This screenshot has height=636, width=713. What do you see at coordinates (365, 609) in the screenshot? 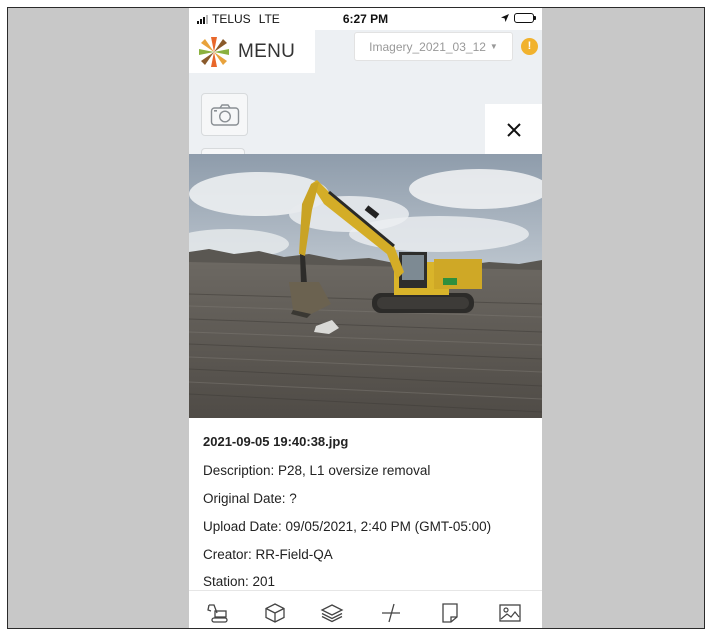
I see `bottom-toolbar` at bounding box center [365, 609].